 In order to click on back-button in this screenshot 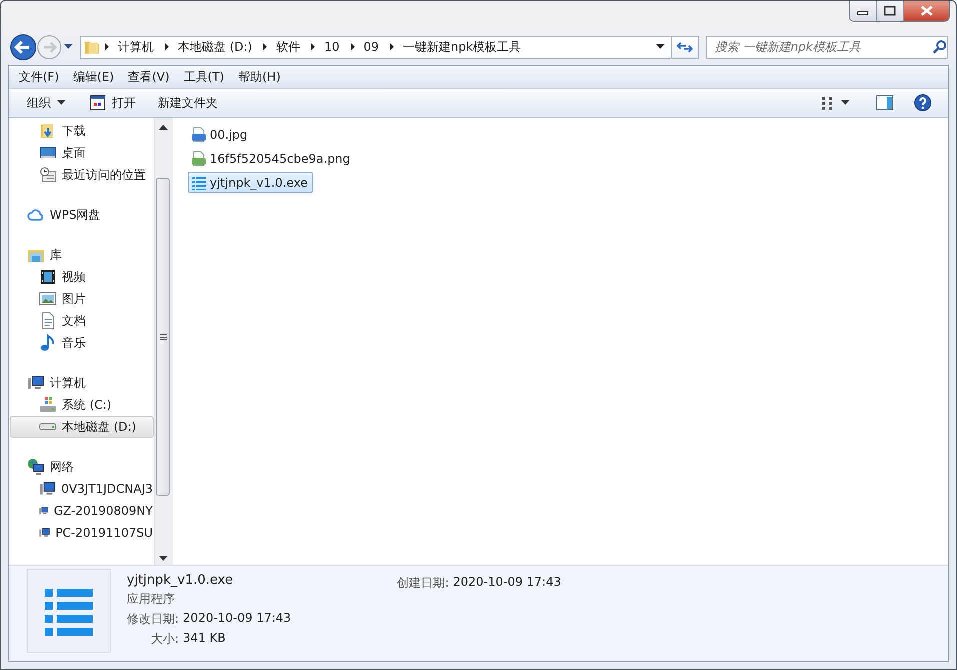, I will do `click(23, 47)`.